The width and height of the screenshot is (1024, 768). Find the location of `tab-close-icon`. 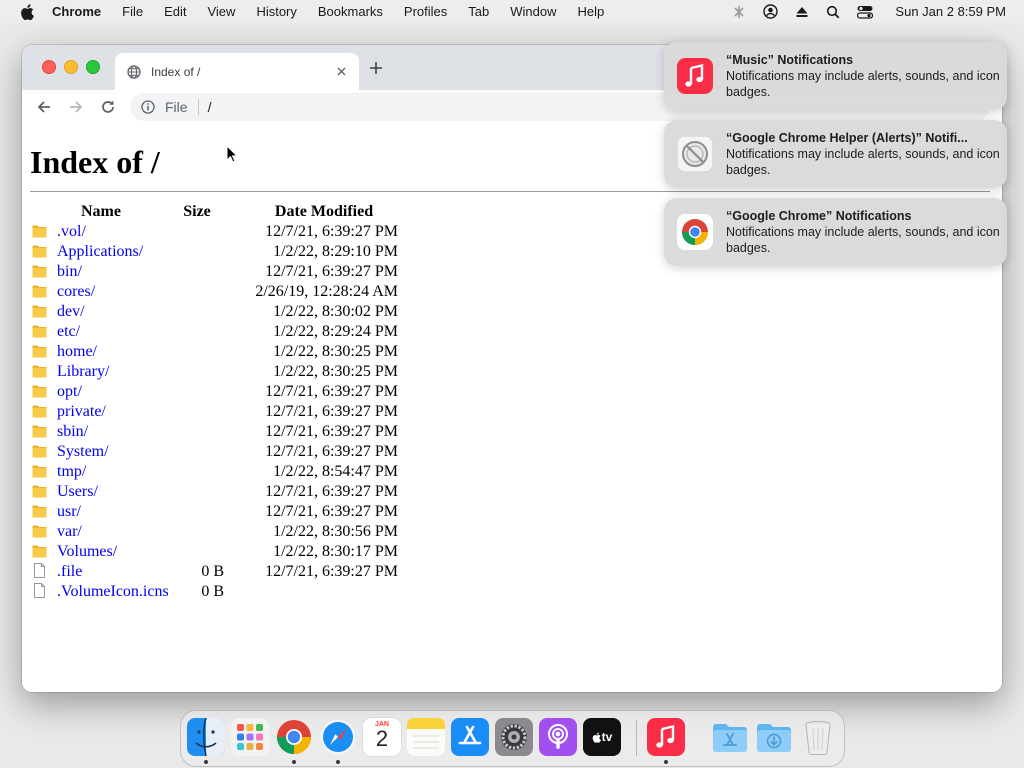

tab-close-icon is located at coordinates (341, 72).